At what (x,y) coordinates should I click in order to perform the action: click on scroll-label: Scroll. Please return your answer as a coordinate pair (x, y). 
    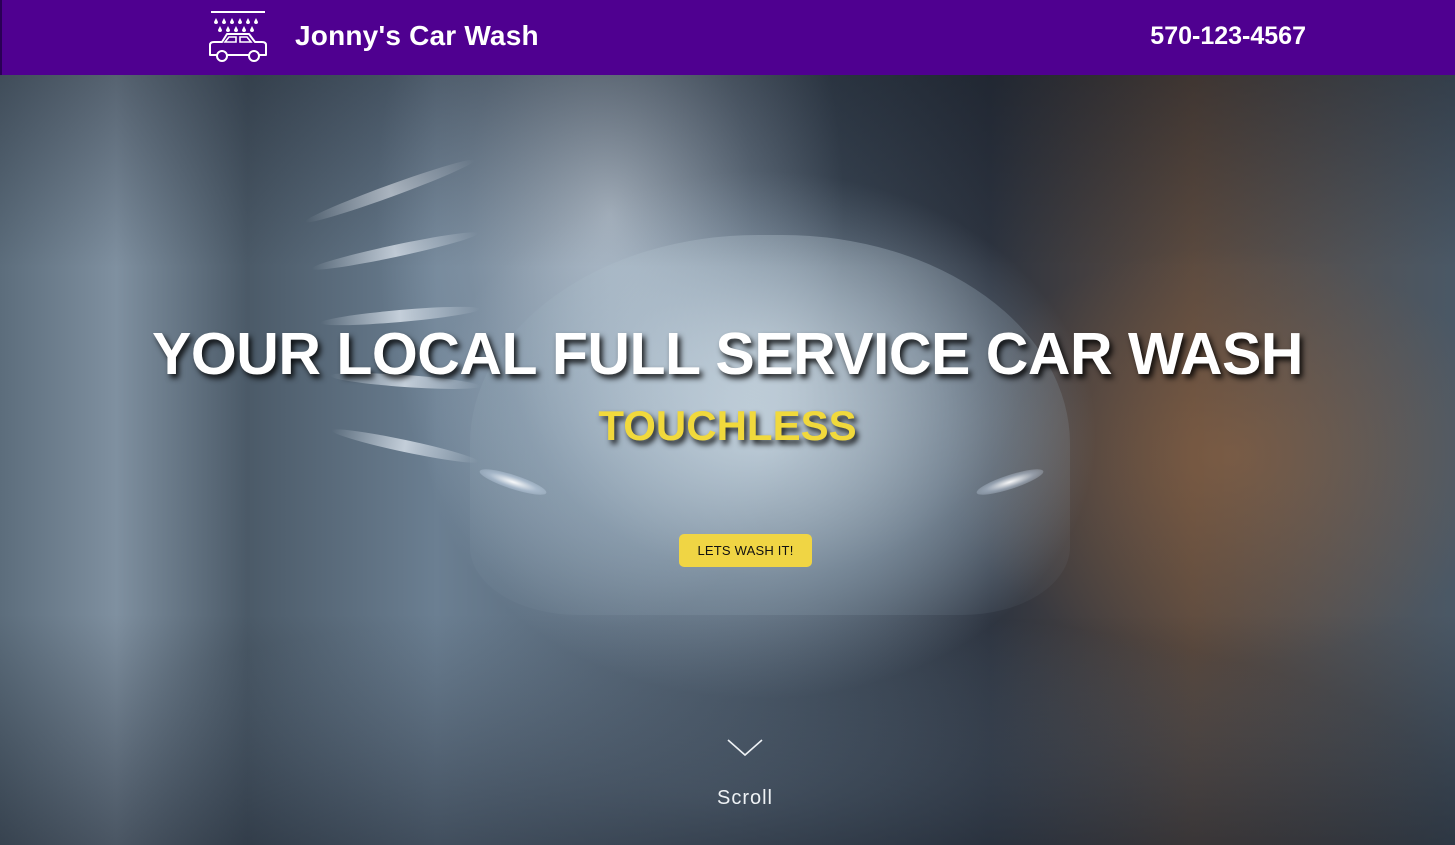
    Looking at the image, I should click on (727, 798).